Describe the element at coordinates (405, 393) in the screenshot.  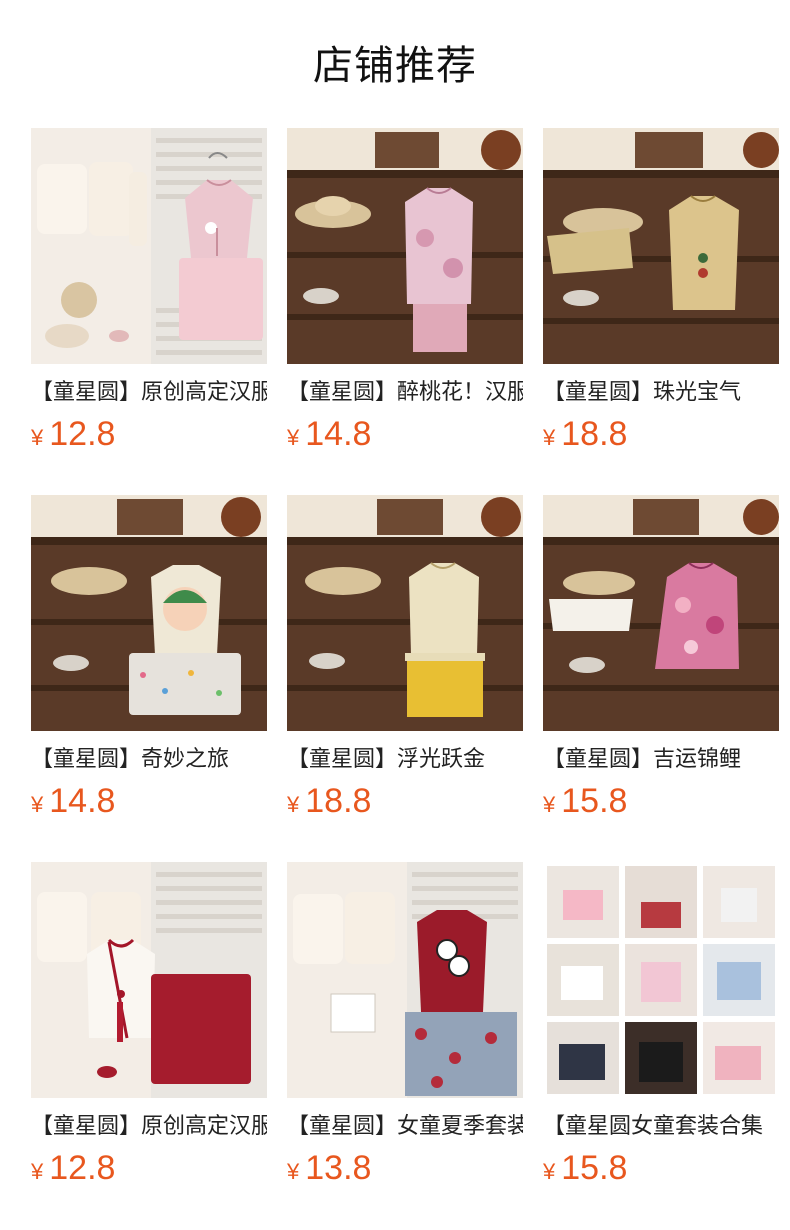
I see `product-title: 【童星圆】醉桃花！汉服套装` at that location.